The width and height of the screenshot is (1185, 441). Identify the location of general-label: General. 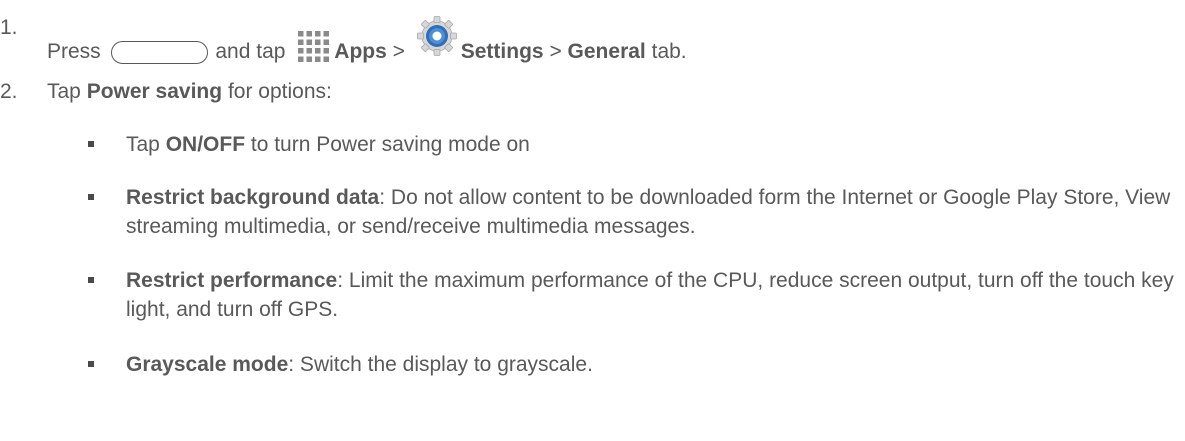
(606, 51).